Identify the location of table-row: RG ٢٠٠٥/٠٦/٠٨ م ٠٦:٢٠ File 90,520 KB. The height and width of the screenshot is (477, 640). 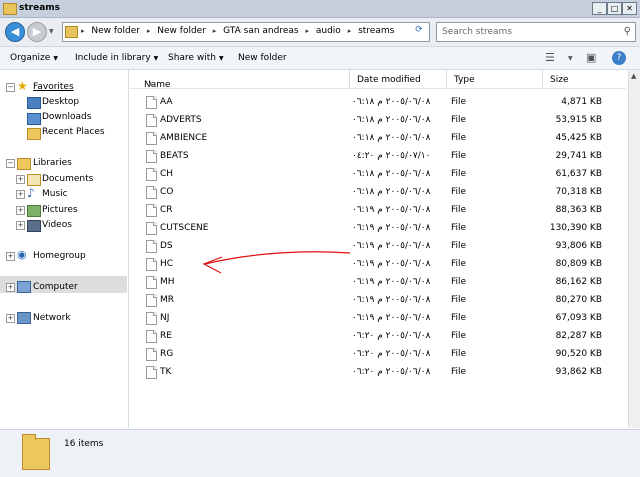
(378, 354).